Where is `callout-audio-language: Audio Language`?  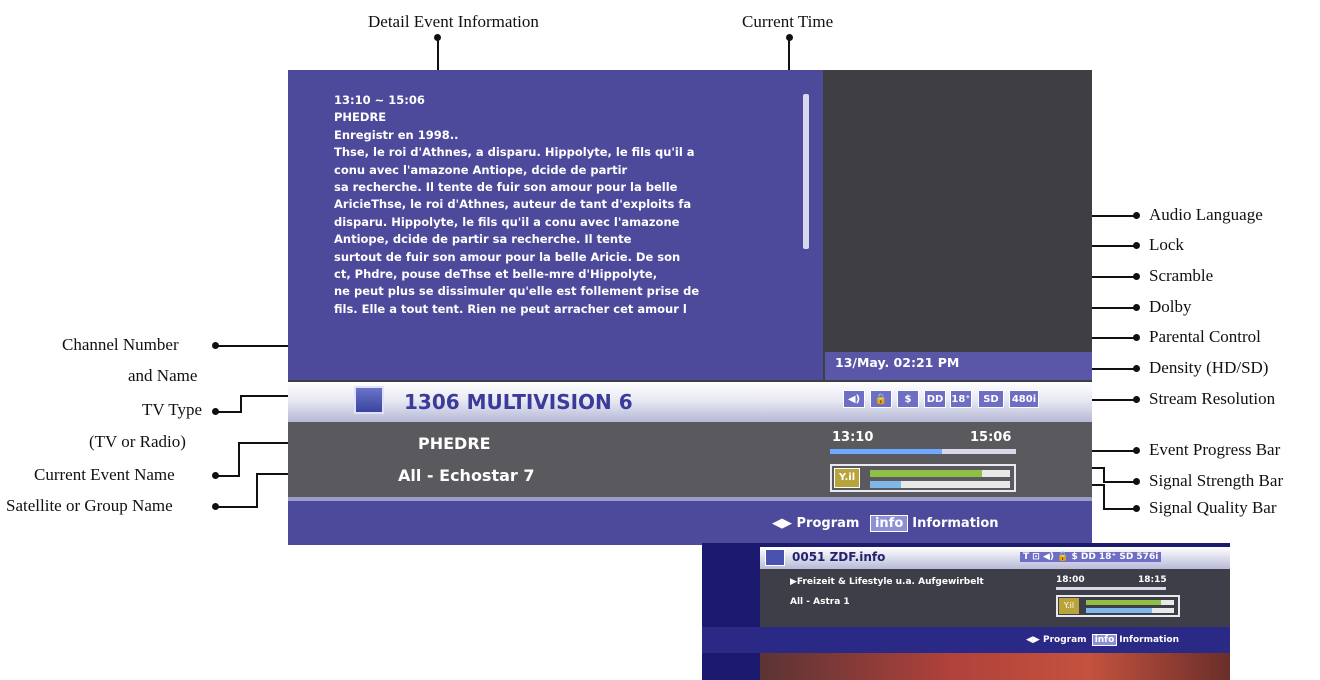 callout-audio-language: Audio Language is located at coordinates (1206, 214).